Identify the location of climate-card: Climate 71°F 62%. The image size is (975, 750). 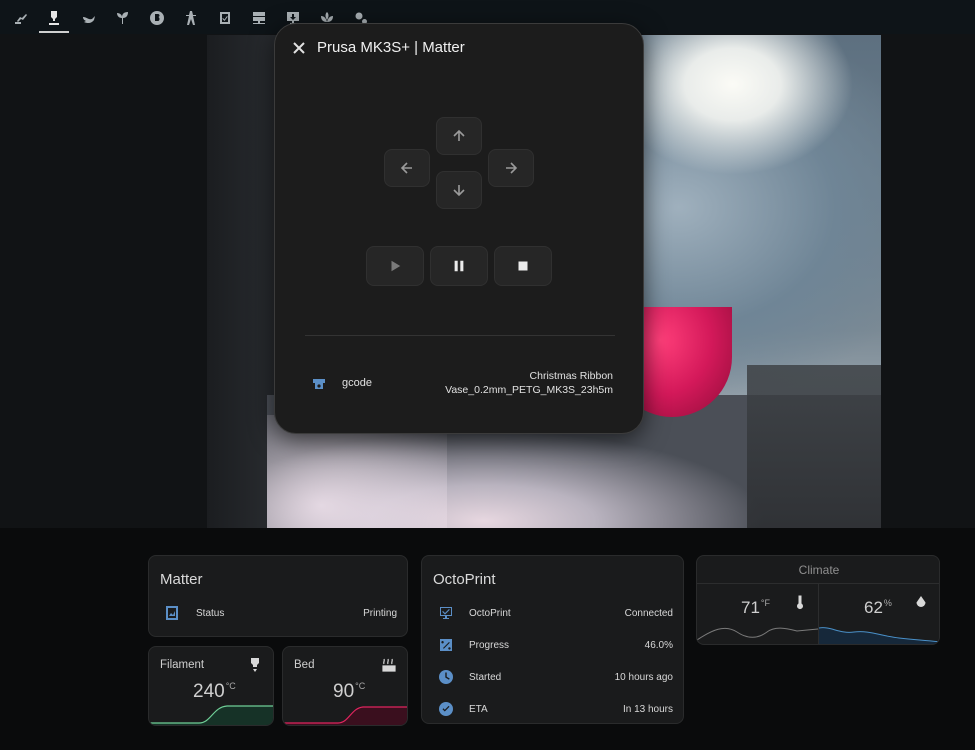
(818, 600).